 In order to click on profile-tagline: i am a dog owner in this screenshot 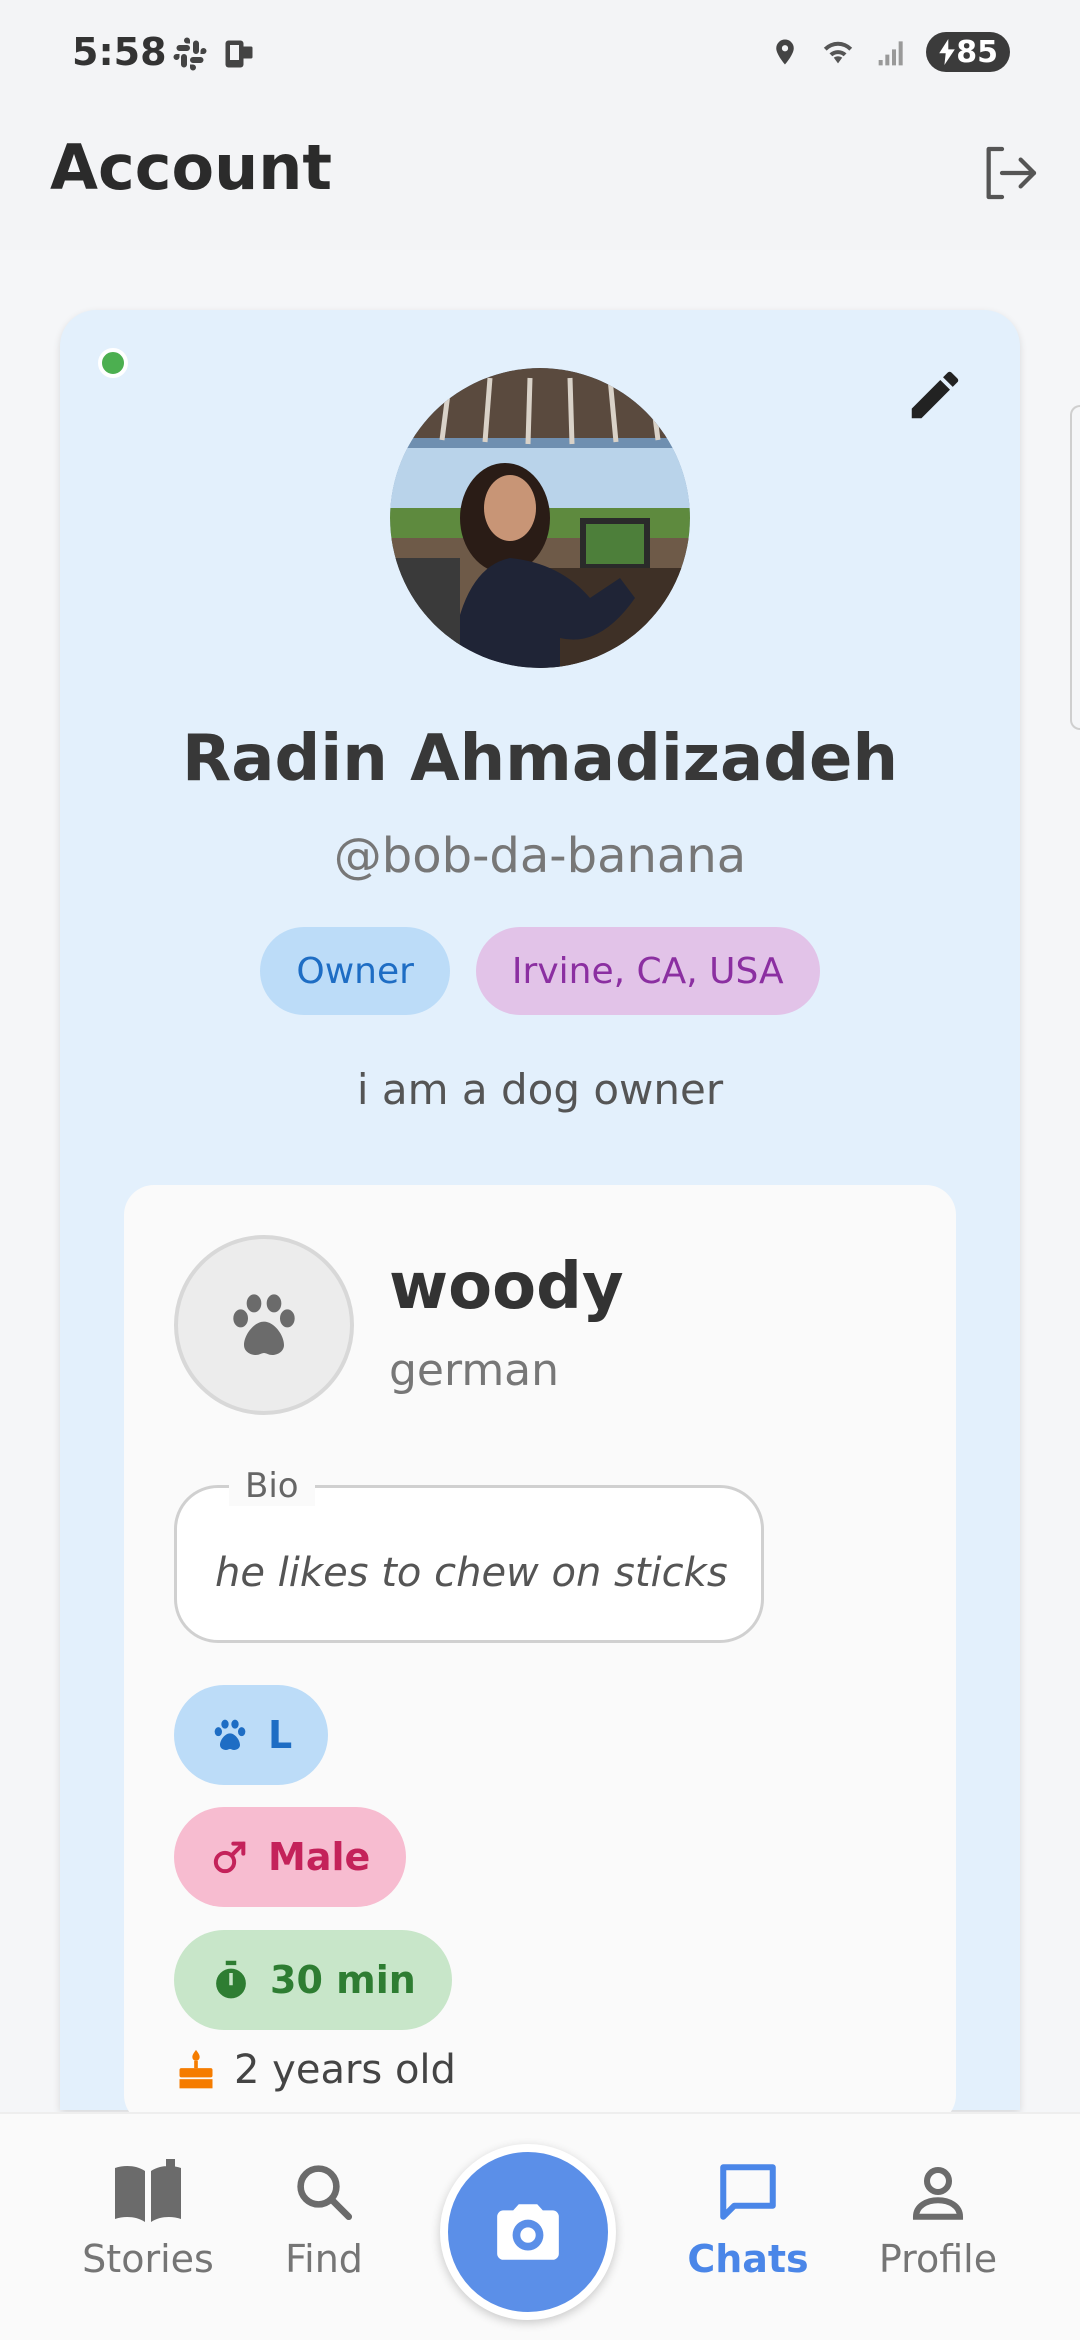, I will do `click(540, 1089)`.